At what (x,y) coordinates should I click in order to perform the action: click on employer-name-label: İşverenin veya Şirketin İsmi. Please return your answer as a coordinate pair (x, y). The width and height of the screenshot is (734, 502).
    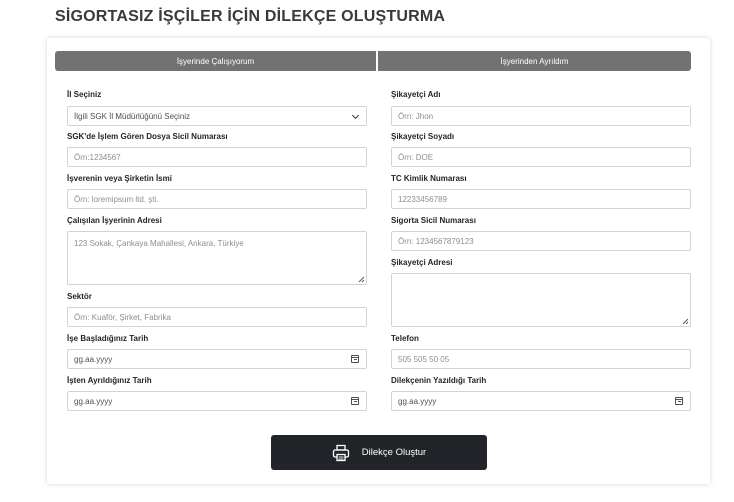
    Looking at the image, I should click on (119, 178).